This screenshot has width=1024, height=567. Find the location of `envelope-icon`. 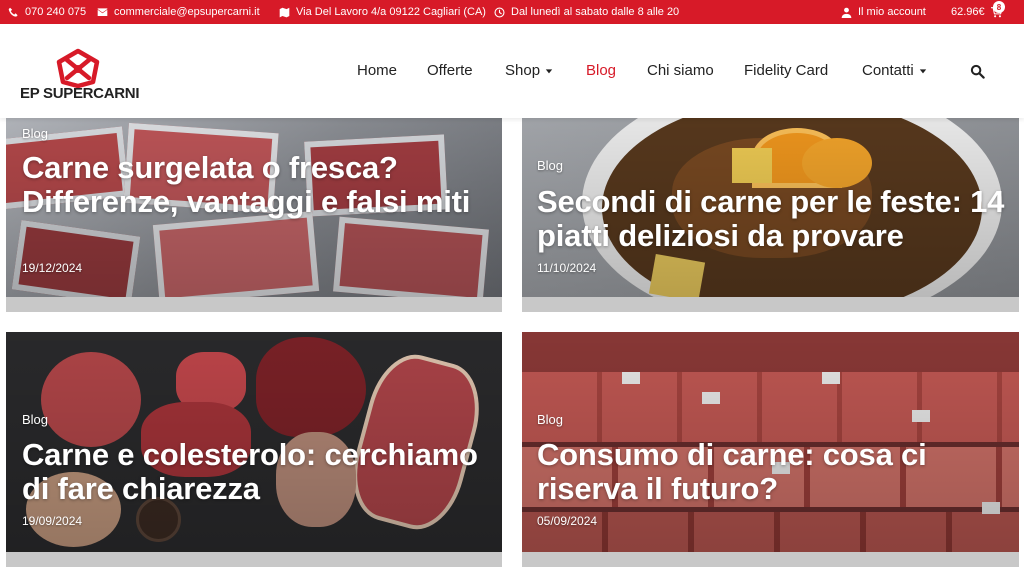

envelope-icon is located at coordinates (102, 11).